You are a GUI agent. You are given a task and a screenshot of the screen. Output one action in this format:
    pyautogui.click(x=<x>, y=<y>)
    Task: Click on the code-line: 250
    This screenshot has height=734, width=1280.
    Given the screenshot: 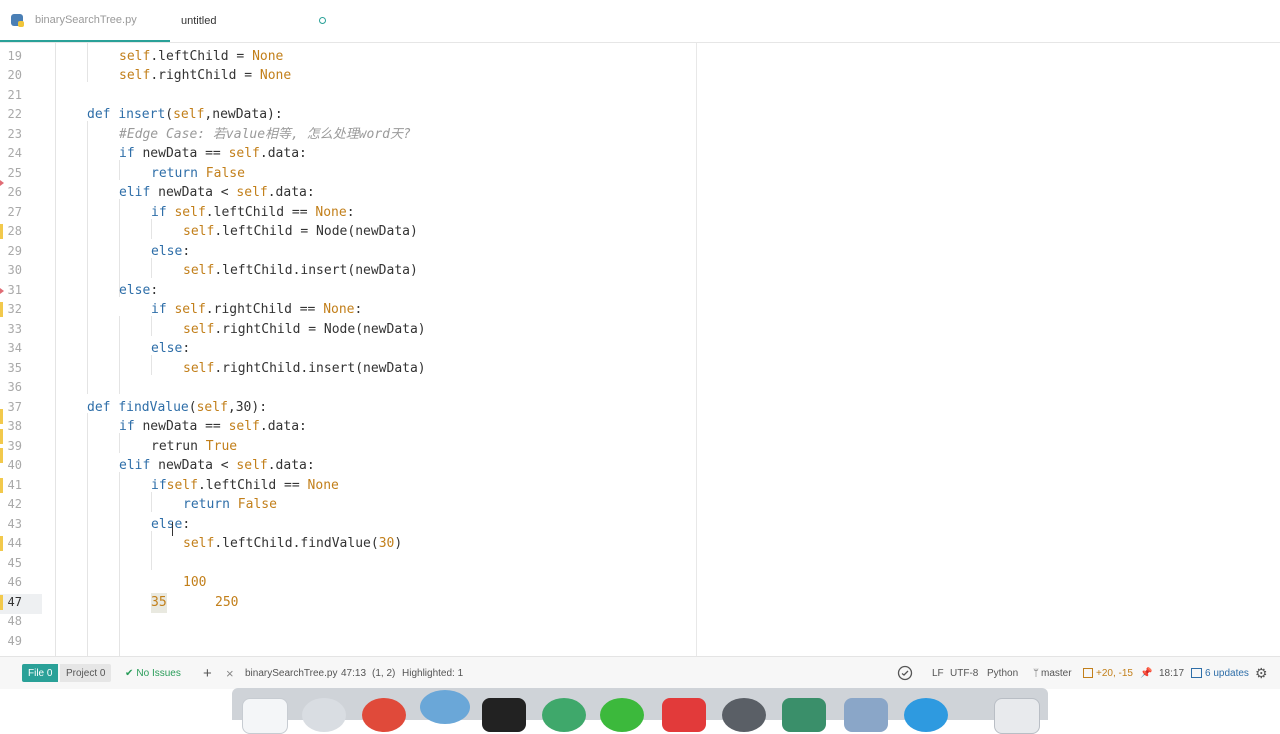 What is the action you would take?
    pyautogui.click(x=226, y=603)
    